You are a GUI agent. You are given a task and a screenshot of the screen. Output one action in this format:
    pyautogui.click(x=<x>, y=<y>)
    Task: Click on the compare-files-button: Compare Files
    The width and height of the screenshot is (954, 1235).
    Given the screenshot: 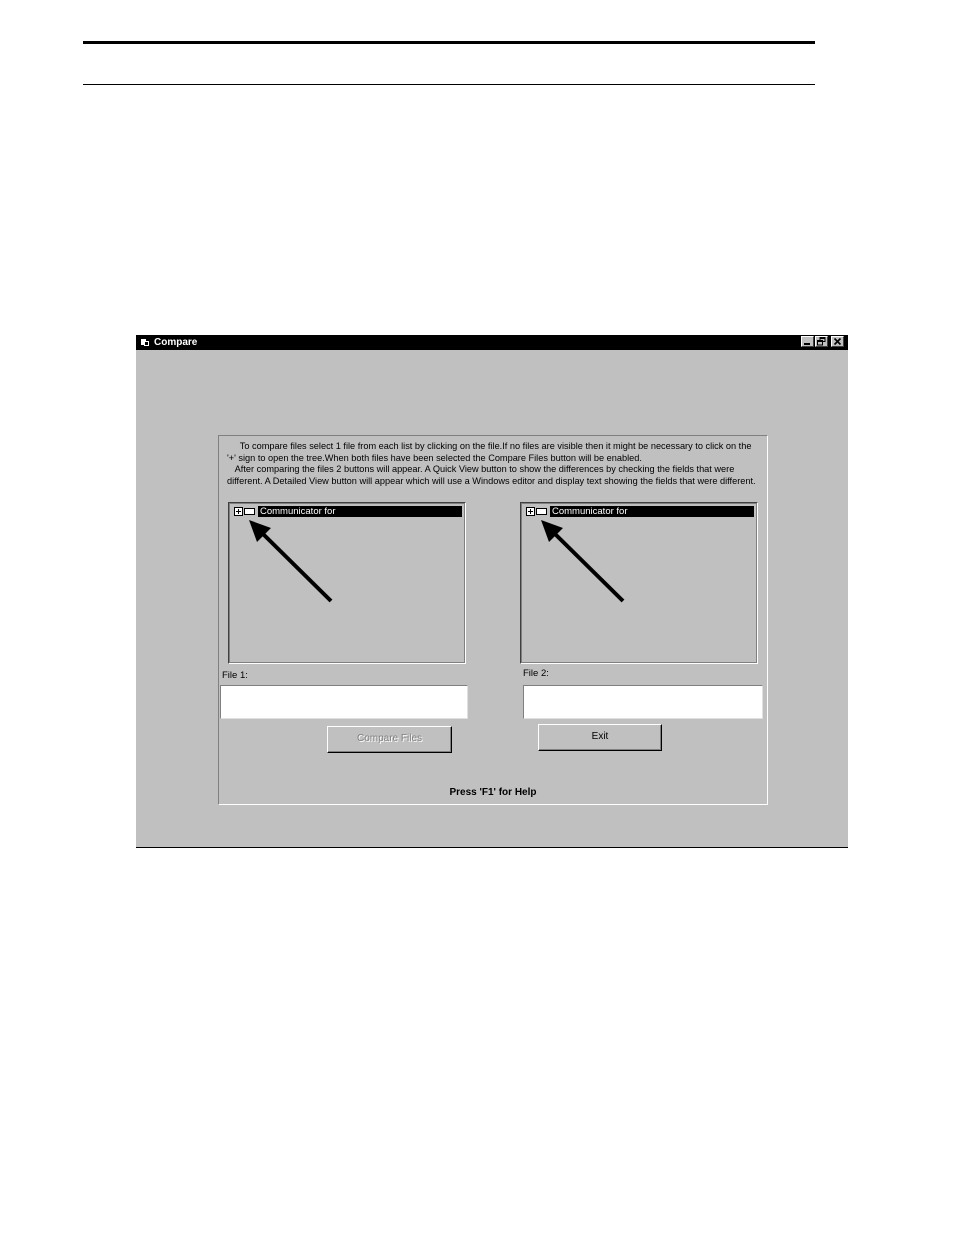 What is the action you would take?
    pyautogui.click(x=389, y=739)
    